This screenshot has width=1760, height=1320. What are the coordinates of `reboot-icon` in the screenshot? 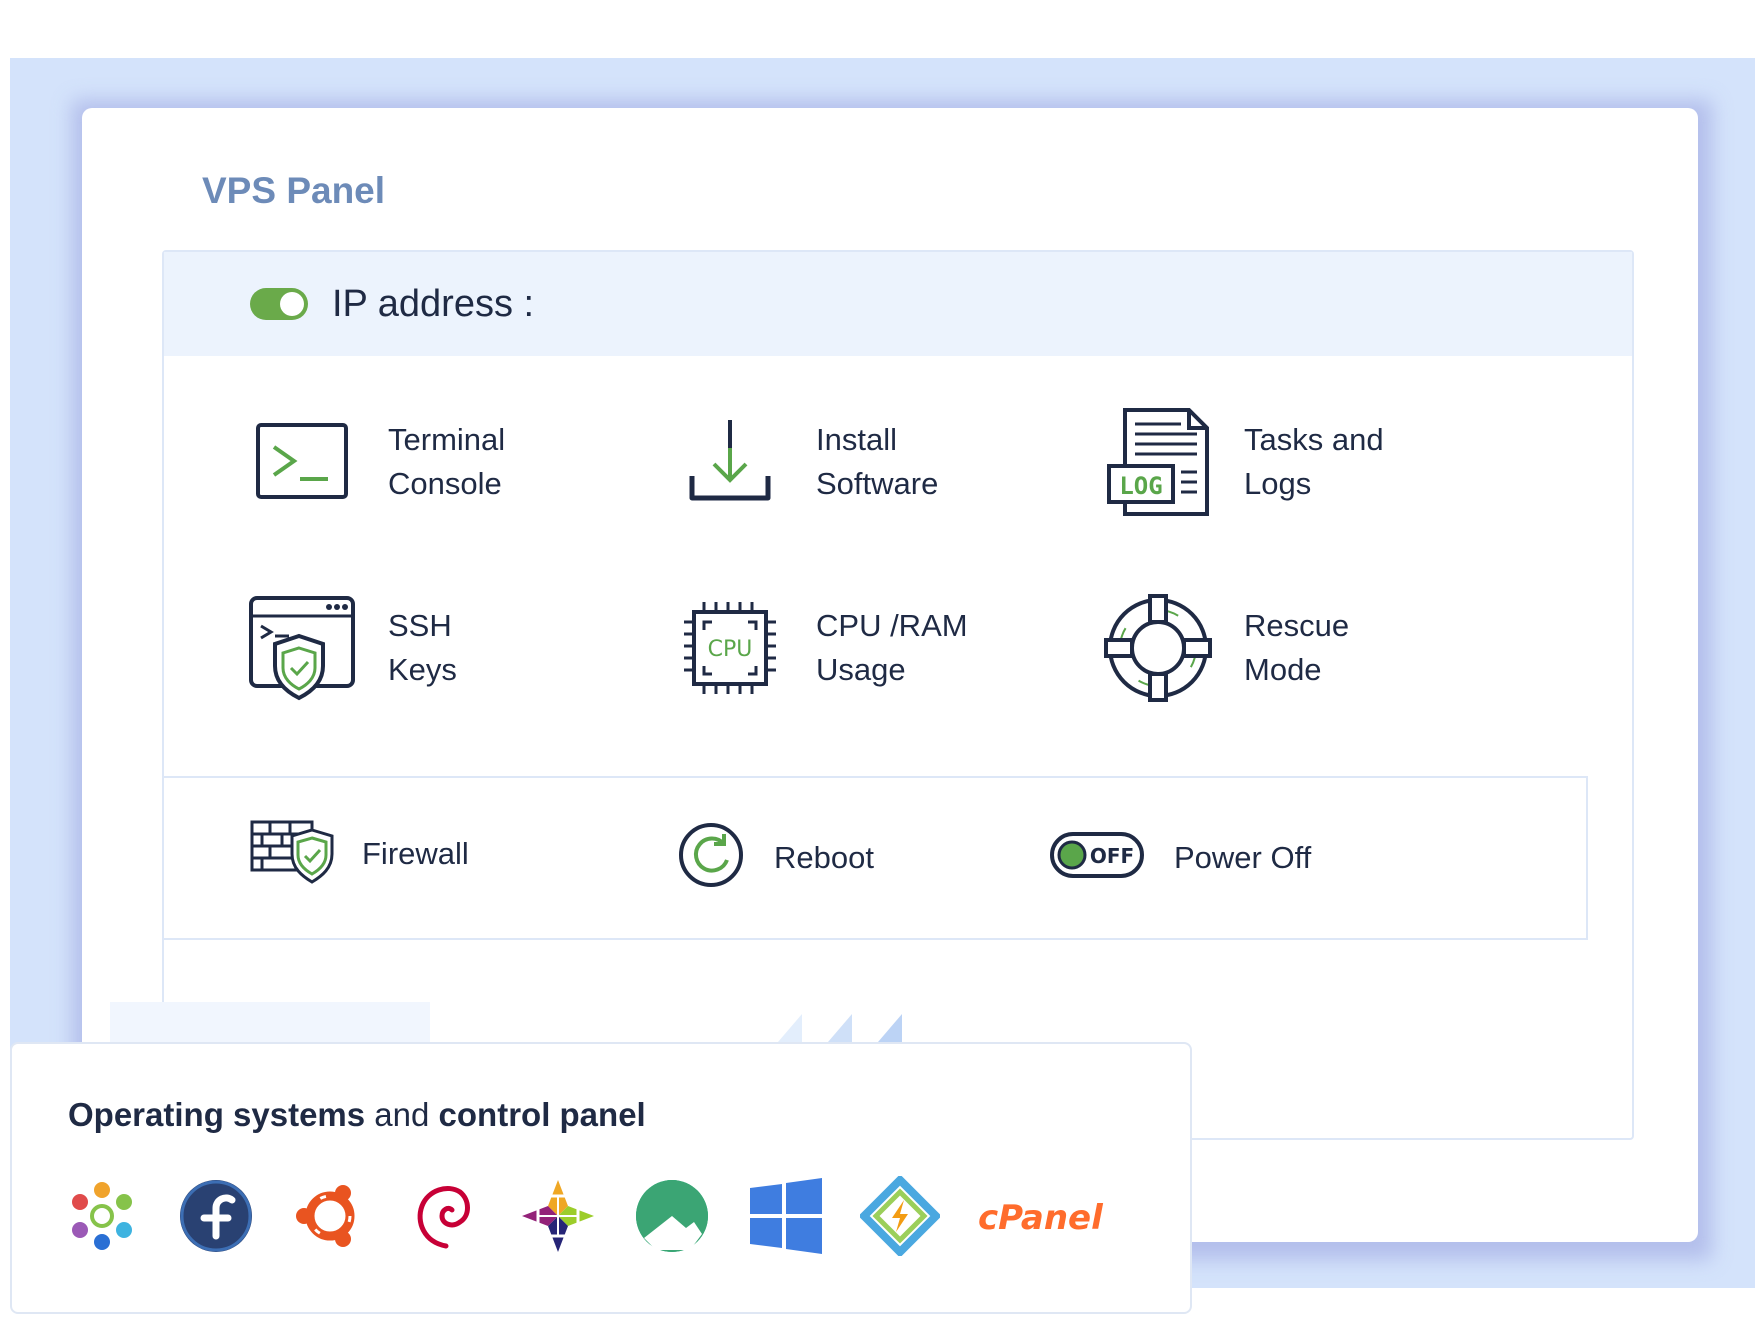 It's located at (711, 857).